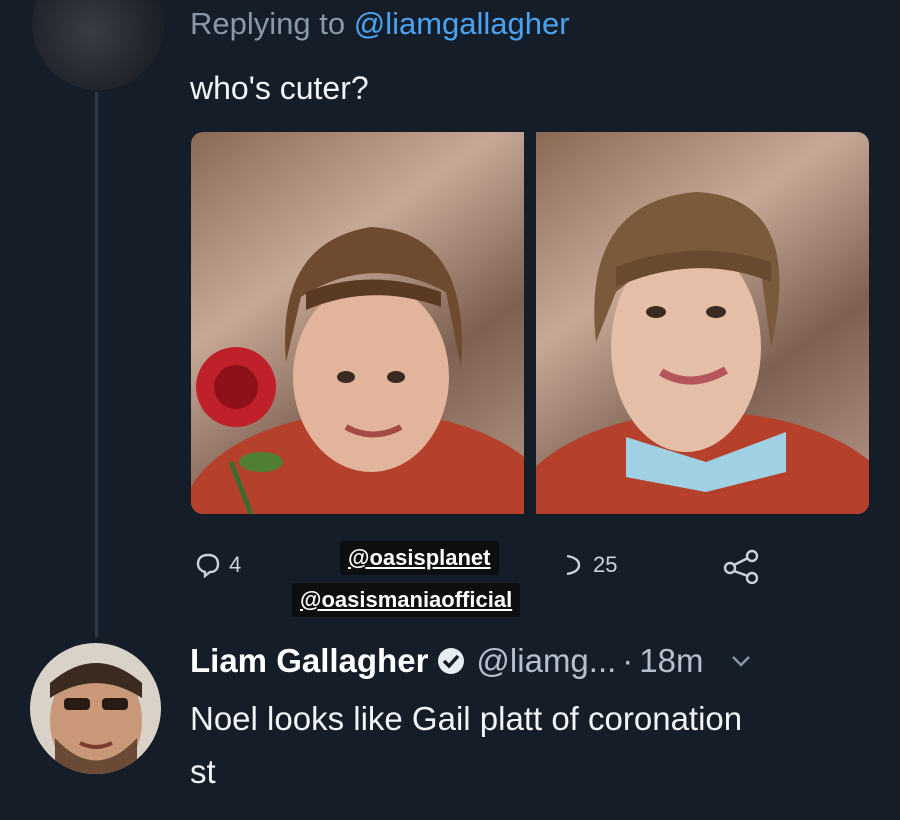 The height and width of the screenshot is (820, 900). What do you see at coordinates (96, 364) in the screenshot?
I see `thread-line` at bounding box center [96, 364].